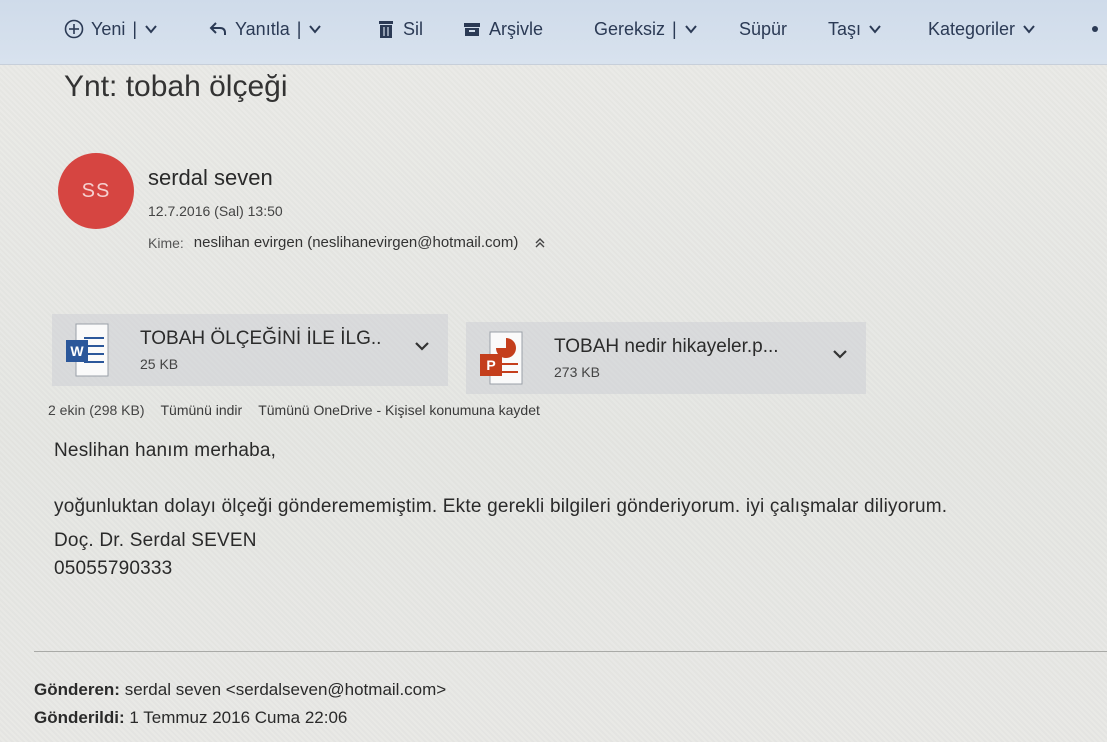 The image size is (1107, 742). What do you see at coordinates (250, 350) in the screenshot?
I see `attachment-card: W TOBAH ÖLÇEĞİNİ İLE İLG.. 25 KB` at bounding box center [250, 350].